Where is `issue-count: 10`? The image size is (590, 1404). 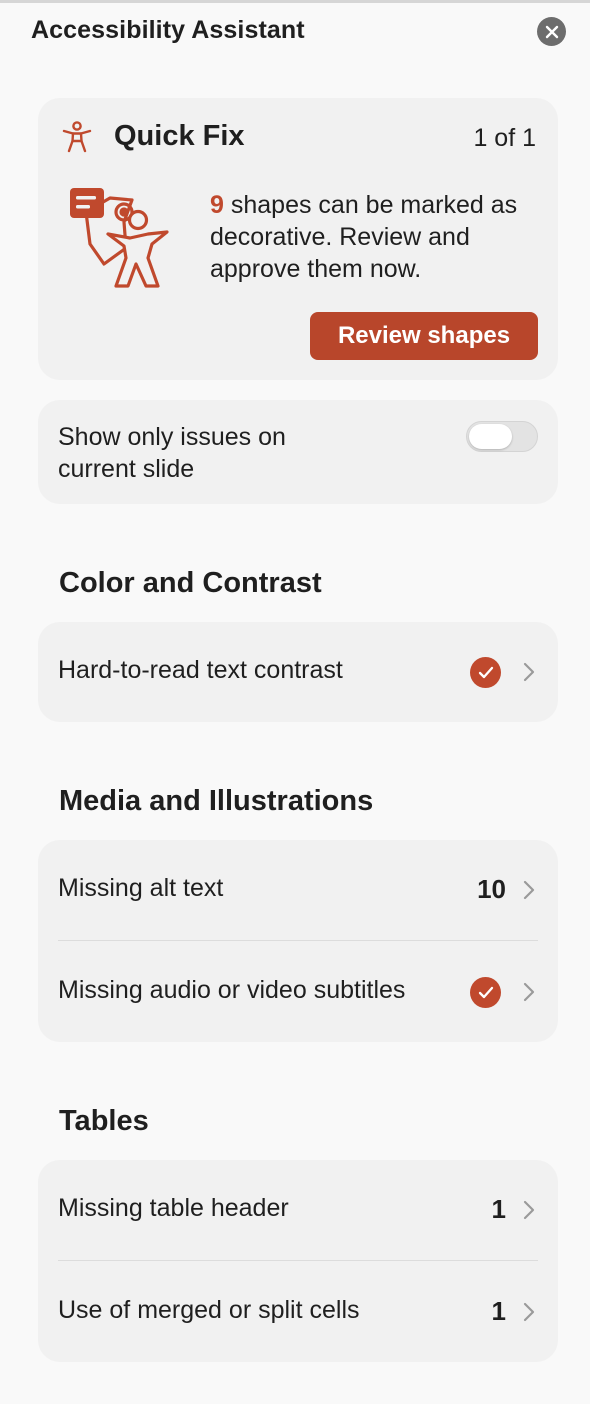 issue-count: 10 is located at coordinates (491, 889).